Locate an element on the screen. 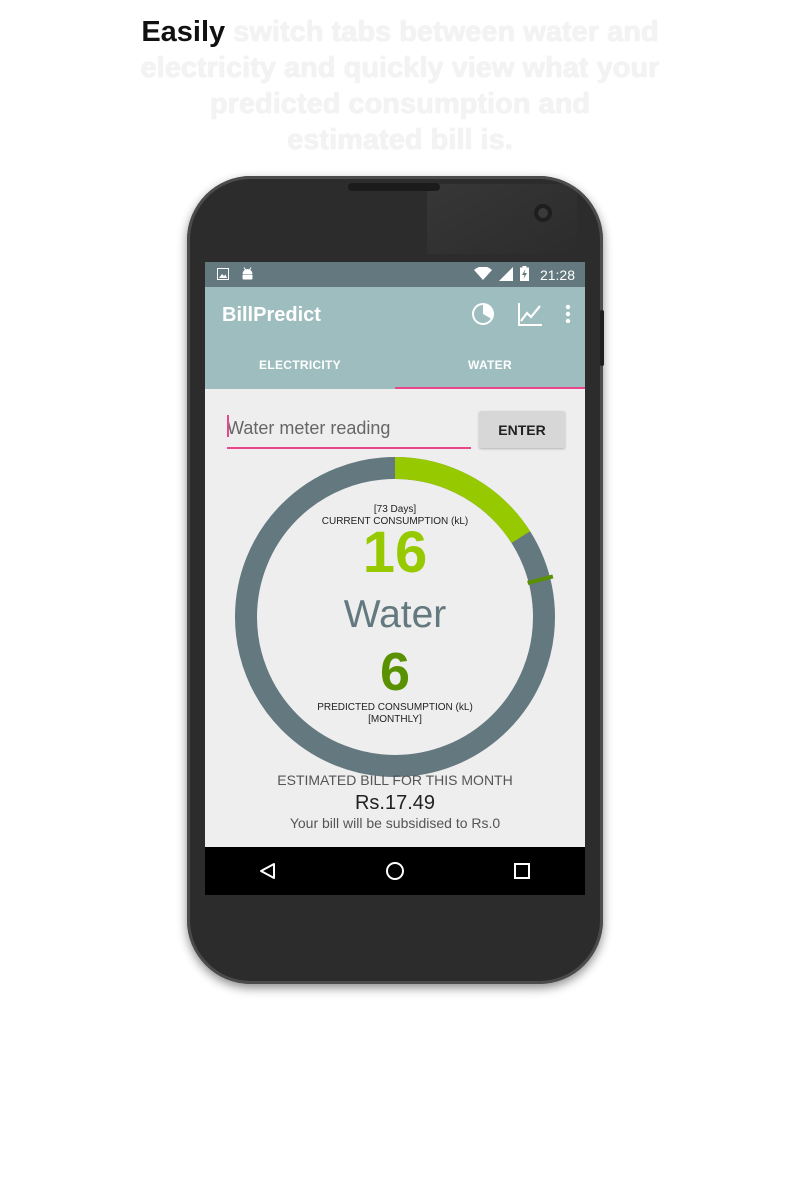 Image resolution: width=800 pixels, height=1200 pixels. recents-icon is located at coordinates (522, 871).